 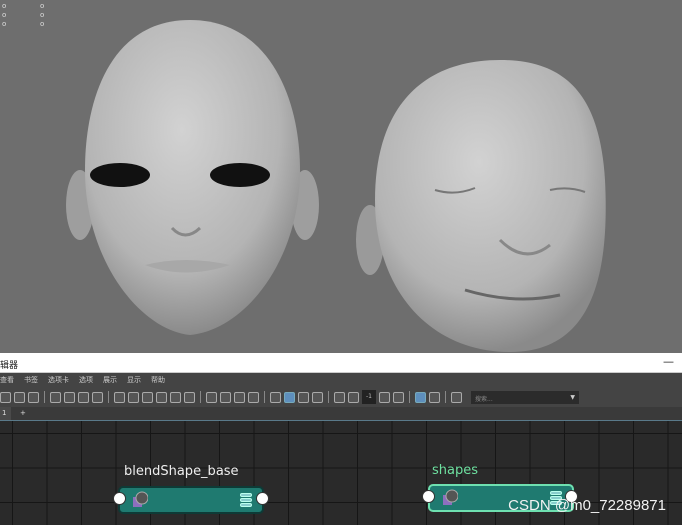 I want to click on node-blendshape-base, so click(x=191, y=500).